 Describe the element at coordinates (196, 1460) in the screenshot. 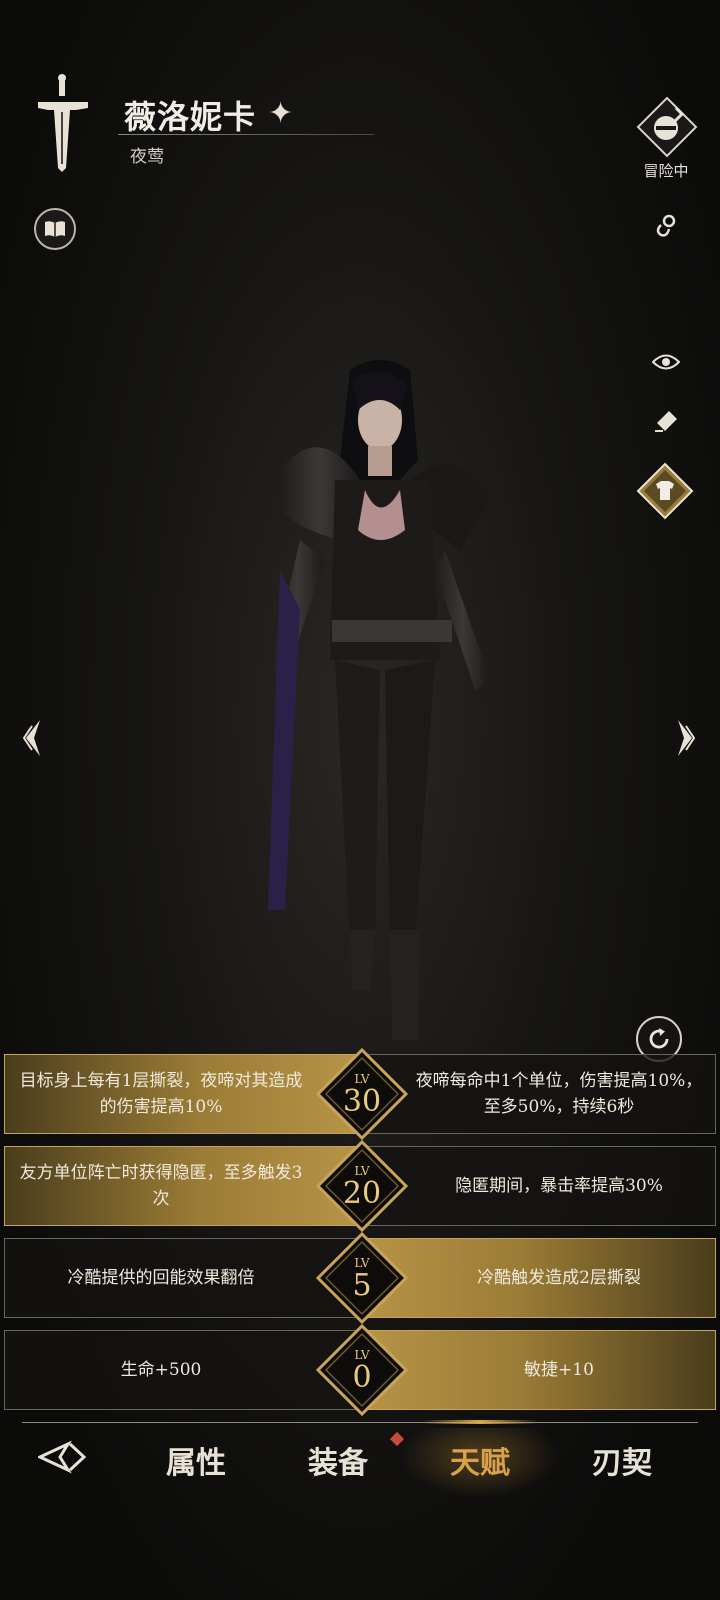

I see `tab-attributes: 属性` at that location.